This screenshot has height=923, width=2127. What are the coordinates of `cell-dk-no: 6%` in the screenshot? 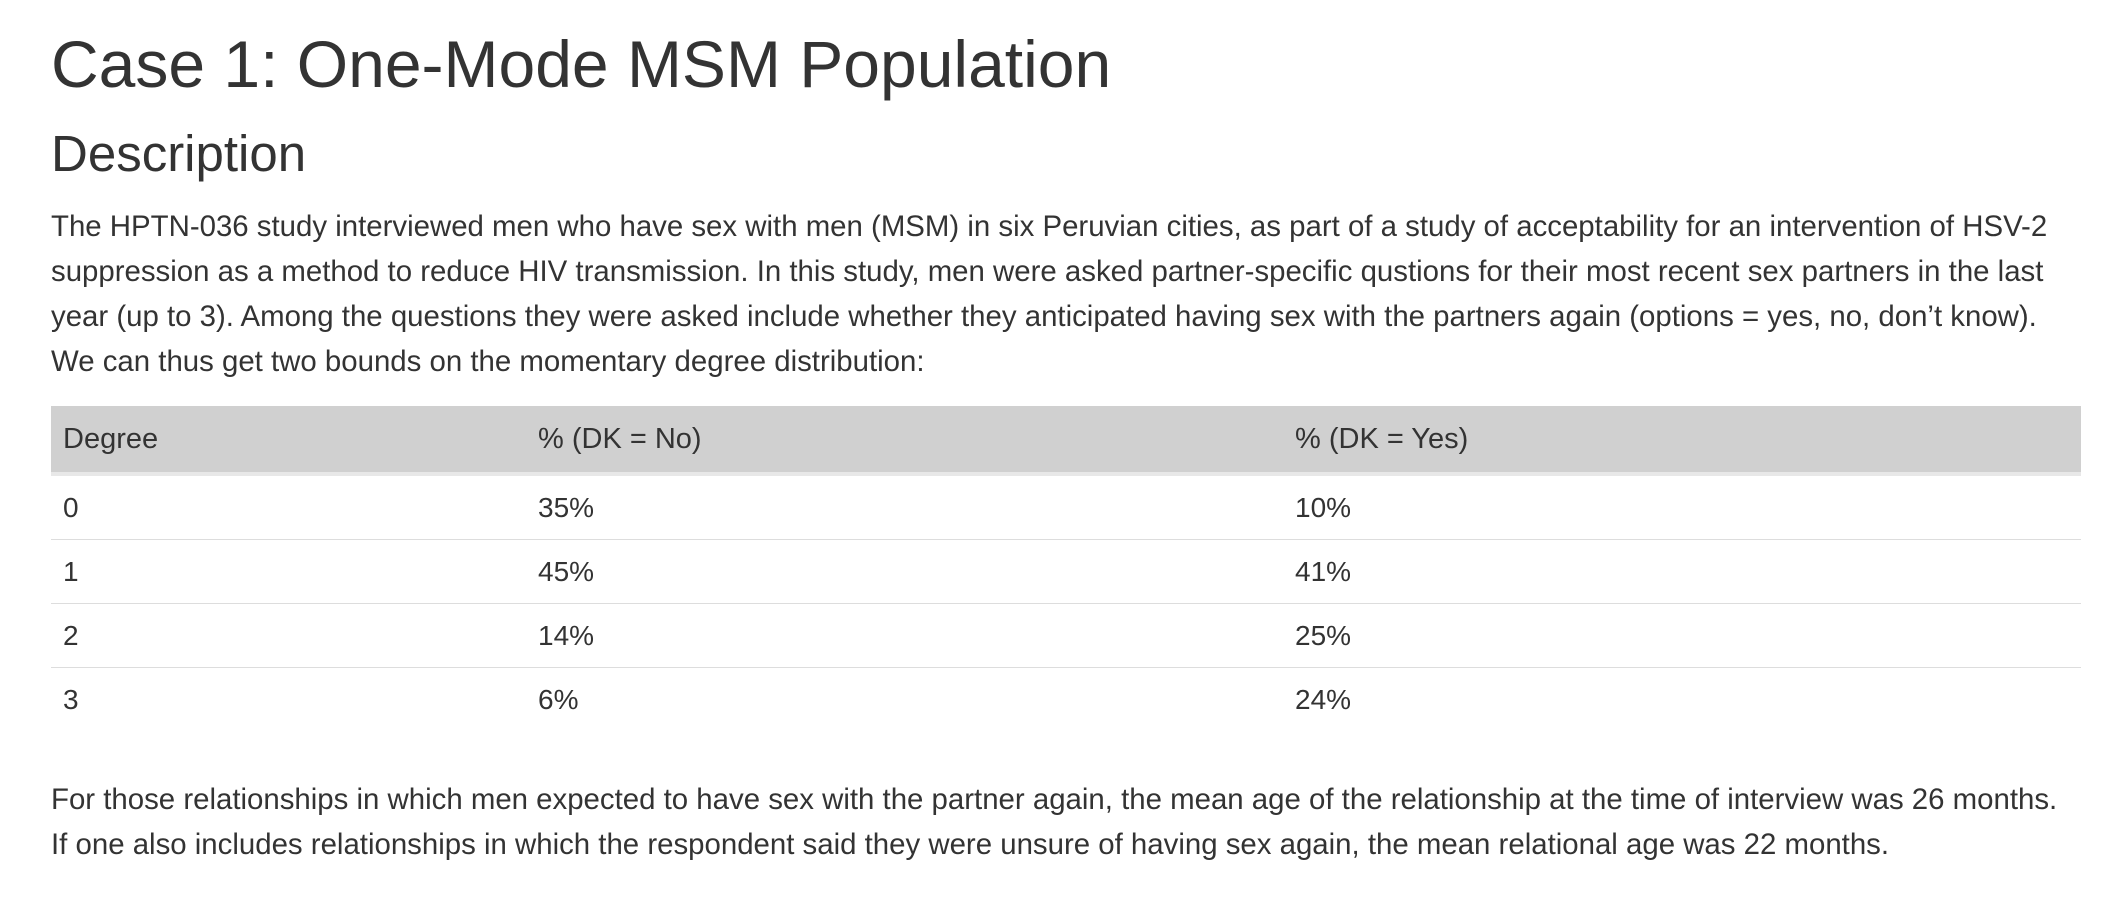 It's located at (558, 699).